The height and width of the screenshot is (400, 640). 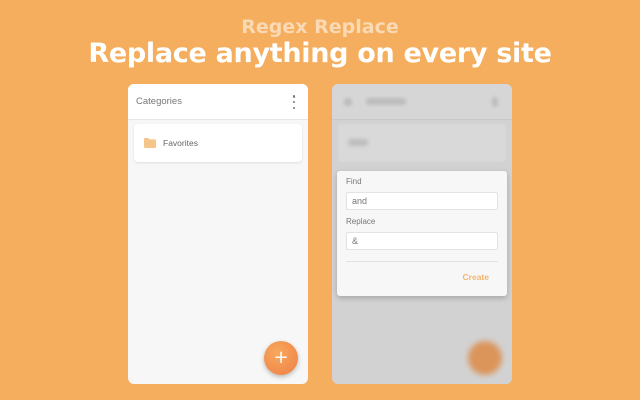 What do you see at coordinates (476, 277) in the screenshot?
I see `create-button: Create` at bounding box center [476, 277].